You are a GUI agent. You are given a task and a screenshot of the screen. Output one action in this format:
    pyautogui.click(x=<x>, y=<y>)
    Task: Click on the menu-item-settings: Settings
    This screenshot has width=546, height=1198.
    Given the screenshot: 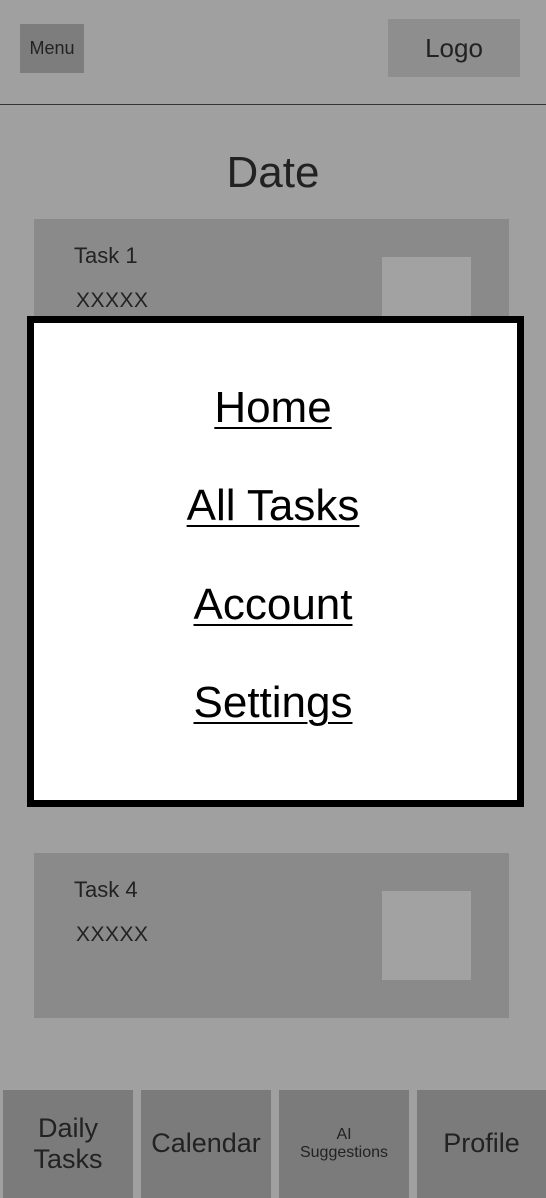 What is the action you would take?
    pyautogui.click(x=273, y=703)
    